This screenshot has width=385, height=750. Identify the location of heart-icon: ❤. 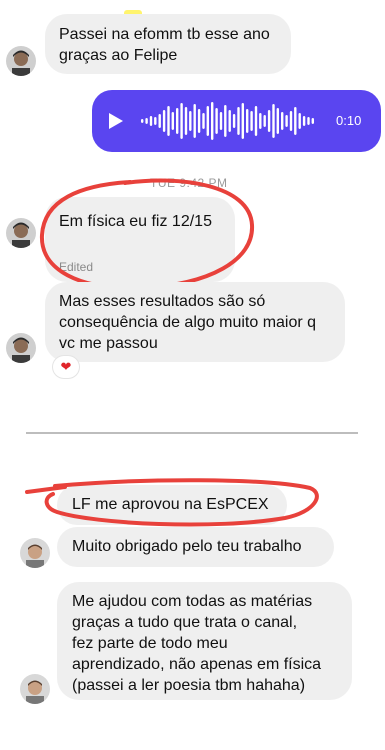
(66, 366).